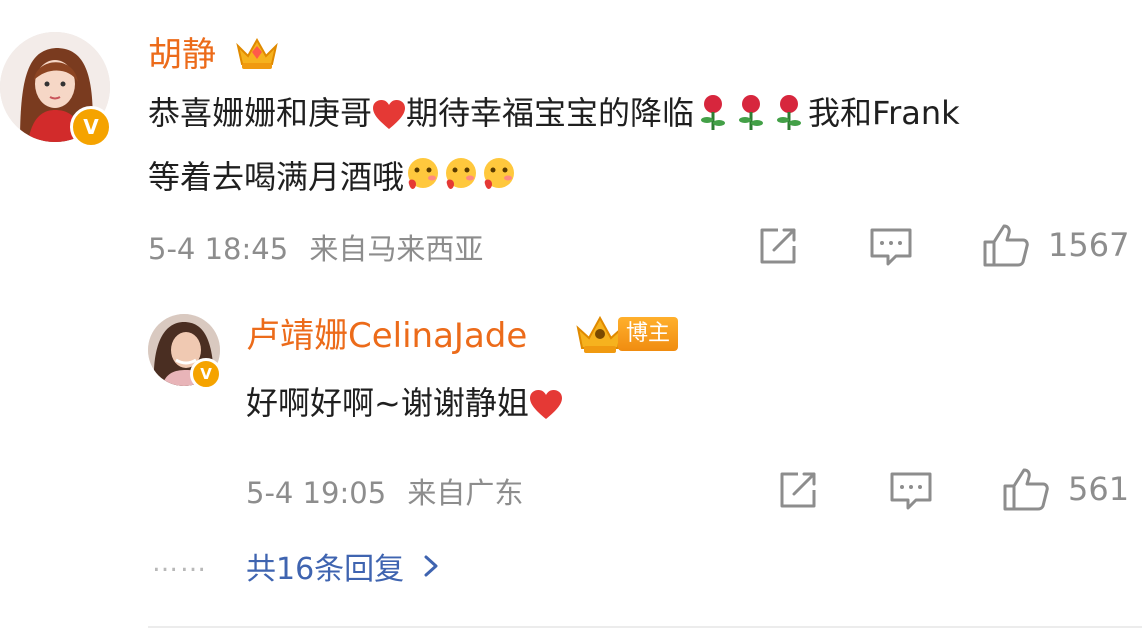  I want to click on comment-meta: 5-4 18:45 来自马来西亚, so click(315, 247).